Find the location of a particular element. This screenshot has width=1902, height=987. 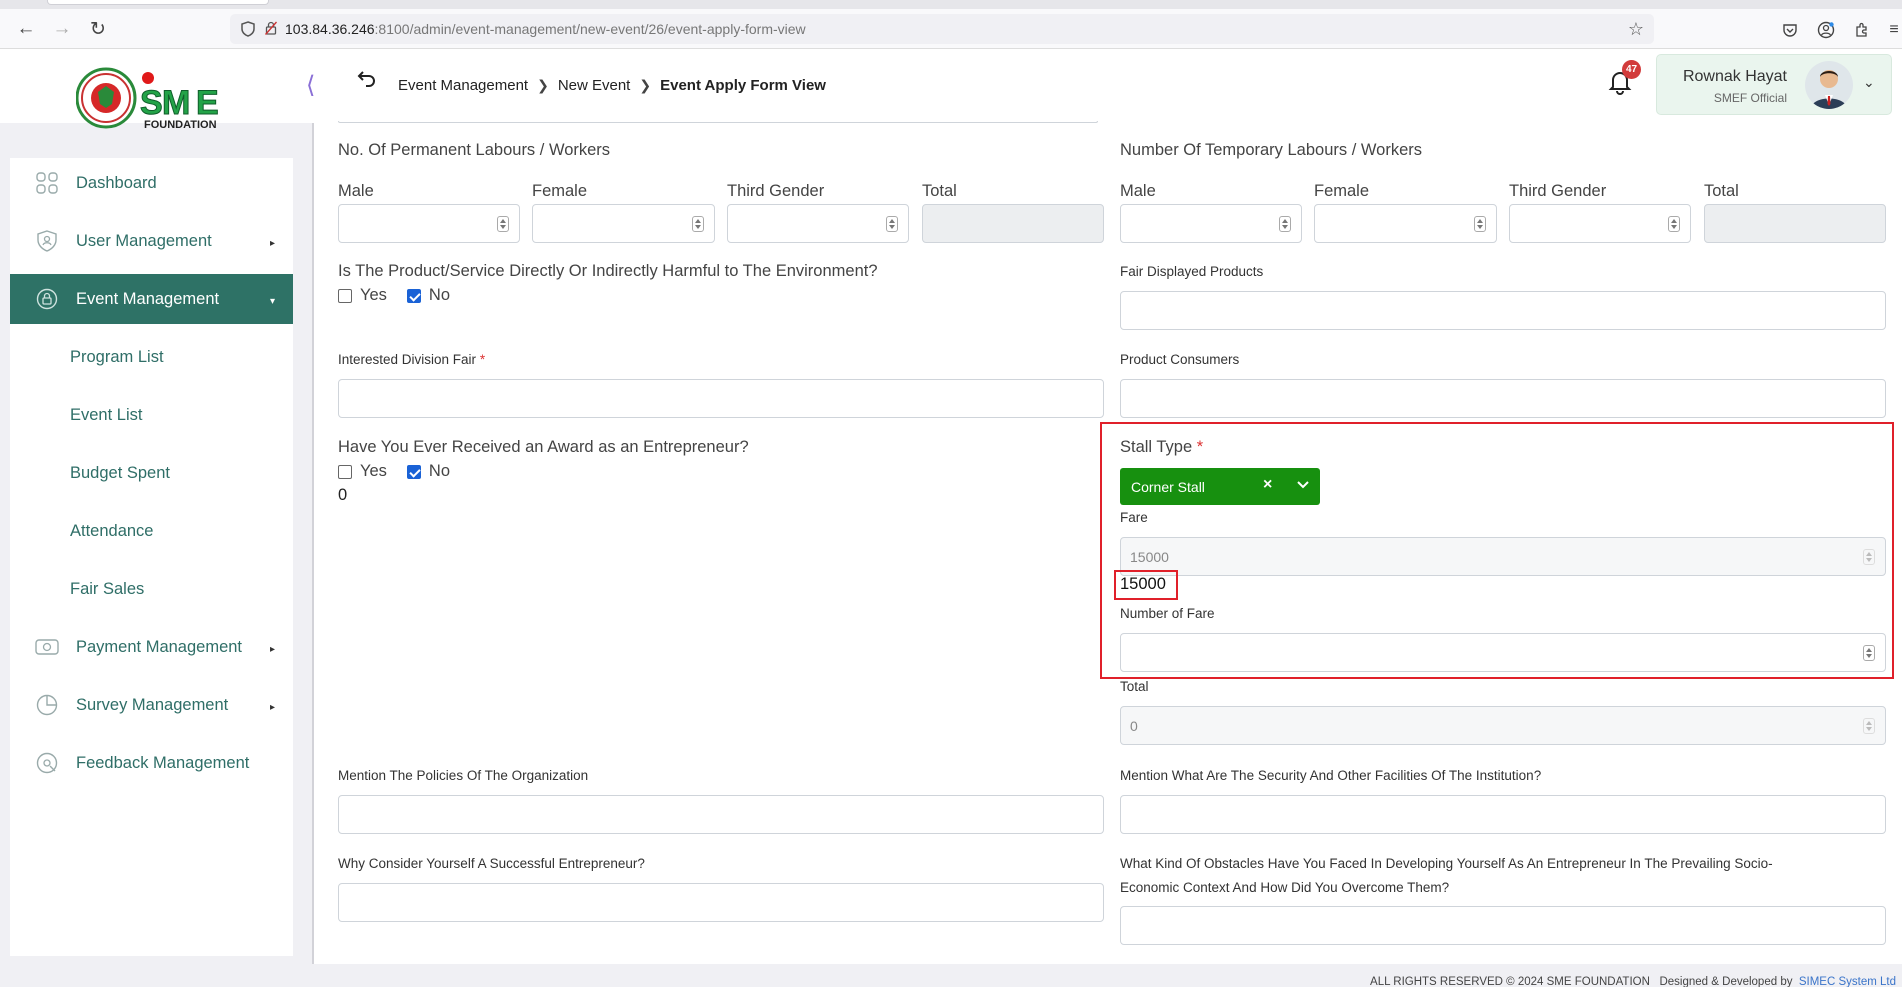

chevron-right-icon: ❯ is located at coordinates (645, 85).